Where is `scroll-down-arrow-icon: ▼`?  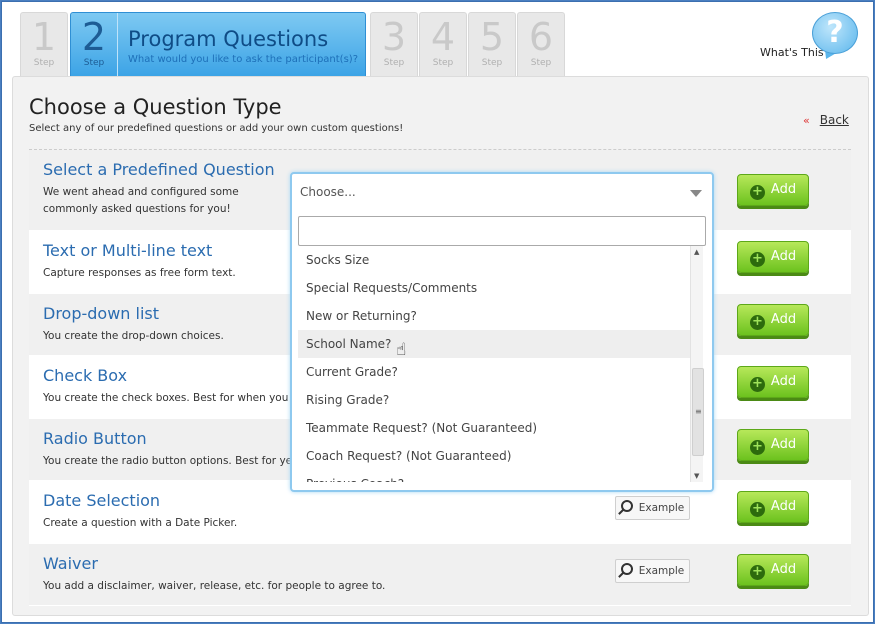
scroll-down-arrow-icon: ▼ is located at coordinates (696, 476).